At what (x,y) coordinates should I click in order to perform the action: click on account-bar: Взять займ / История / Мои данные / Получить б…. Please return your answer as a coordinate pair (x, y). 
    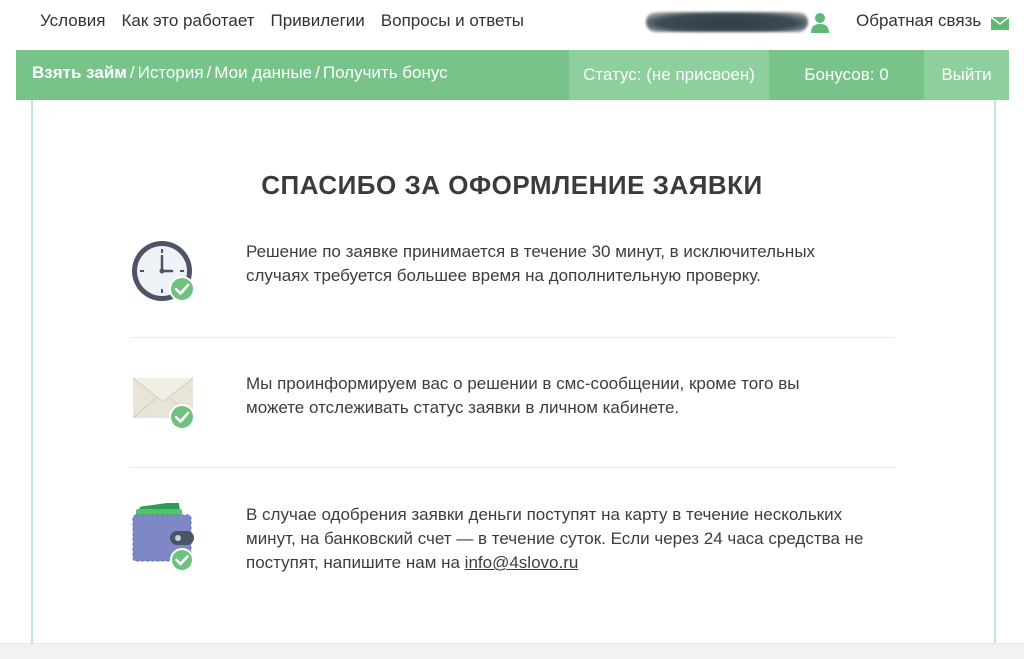
    Looking at the image, I should click on (512, 75).